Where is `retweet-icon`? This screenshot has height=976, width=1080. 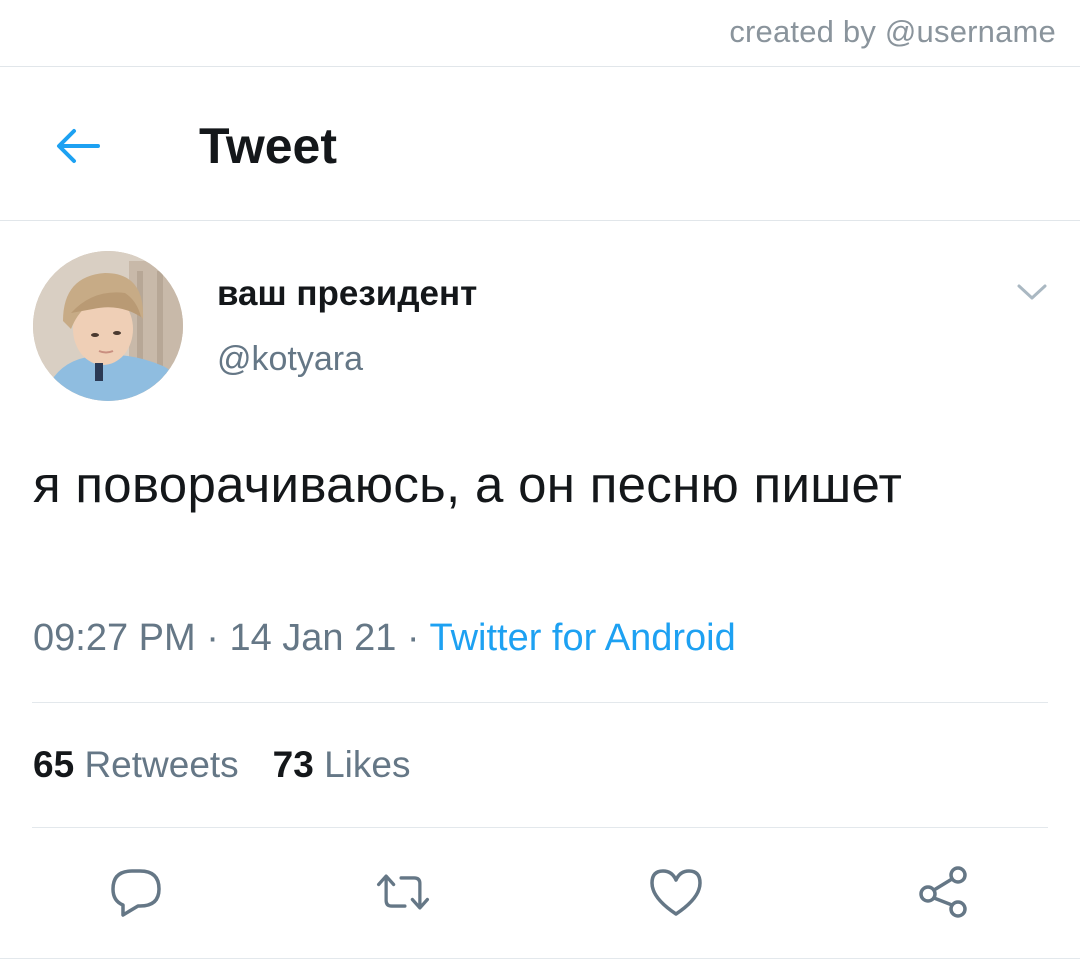
retweet-icon is located at coordinates (403, 892).